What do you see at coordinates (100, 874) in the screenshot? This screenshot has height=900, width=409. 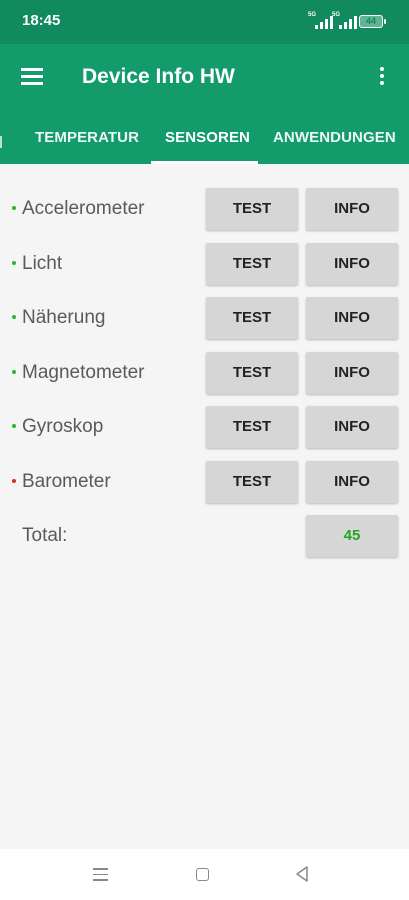 I see `recent-apps-icon` at bounding box center [100, 874].